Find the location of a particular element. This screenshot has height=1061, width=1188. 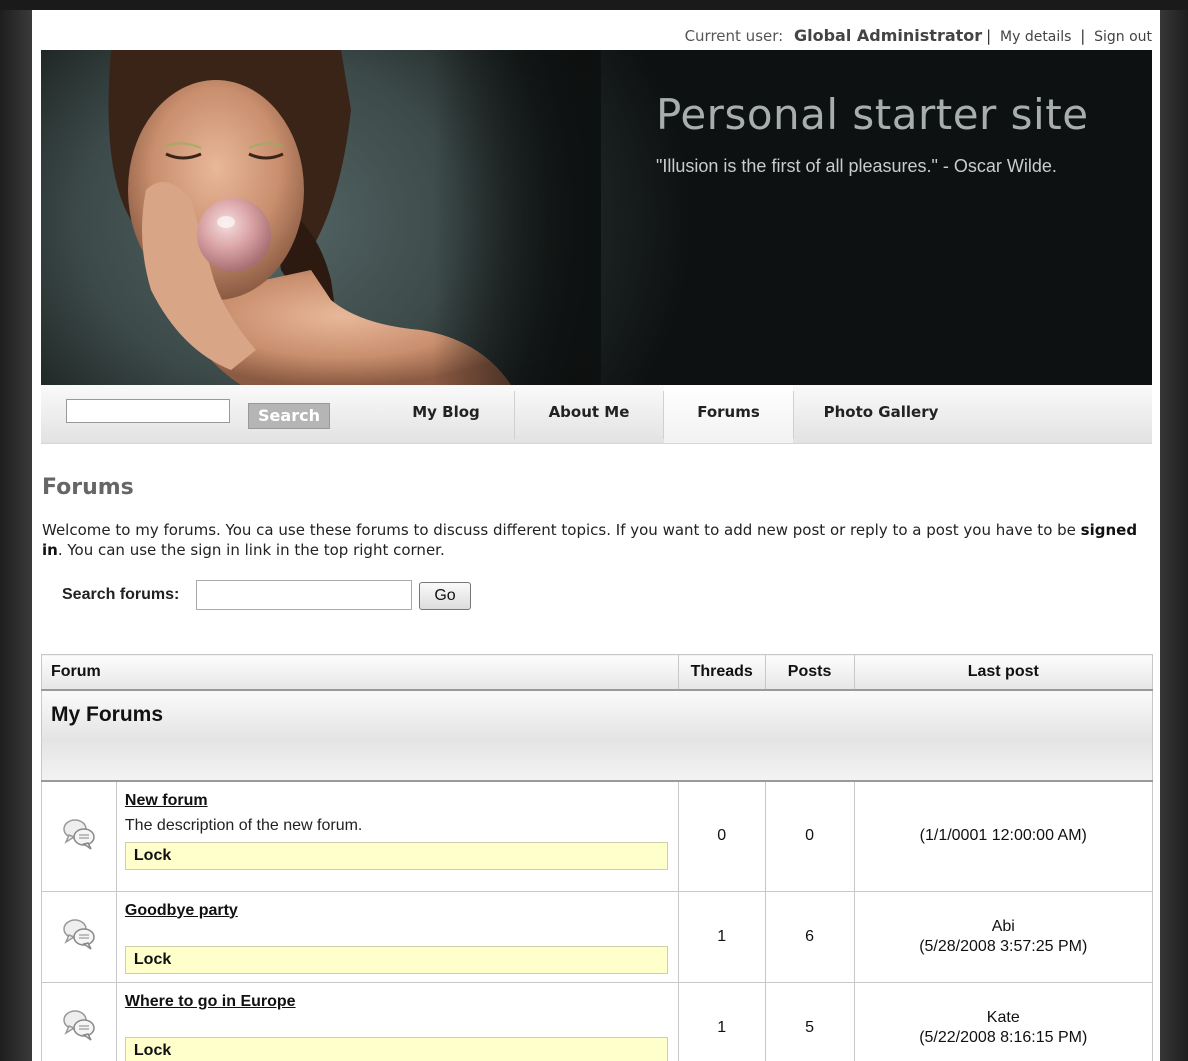

table-header-row: Forum Threads Posts Last post is located at coordinates (597, 672).